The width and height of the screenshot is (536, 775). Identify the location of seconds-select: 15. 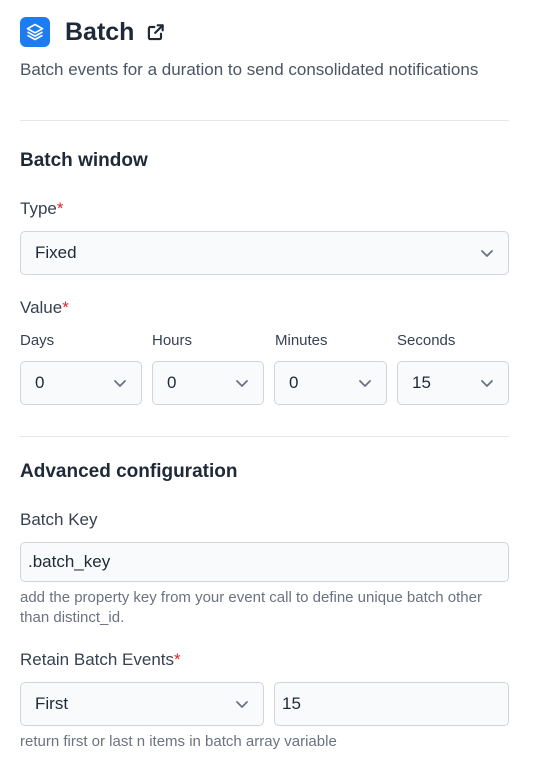
(453, 383).